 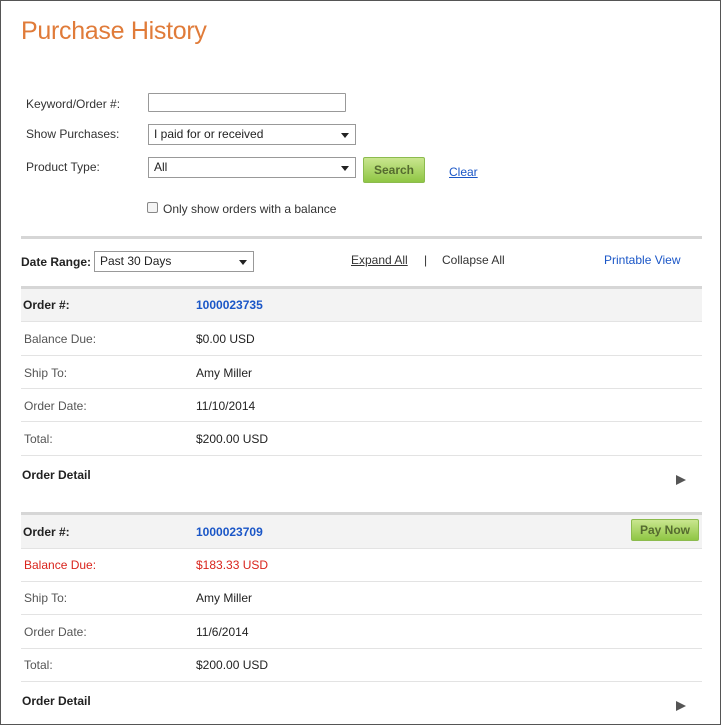 I want to click on date-range-value: Past 30 Days, so click(x=136, y=261).